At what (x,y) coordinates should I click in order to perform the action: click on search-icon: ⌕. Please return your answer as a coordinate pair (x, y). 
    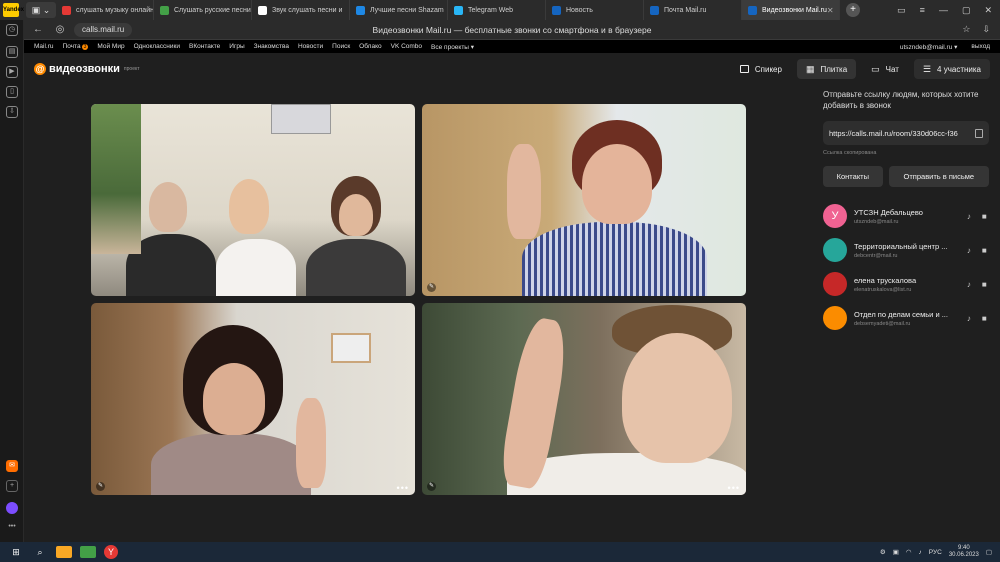
    Looking at the image, I should click on (40, 552).